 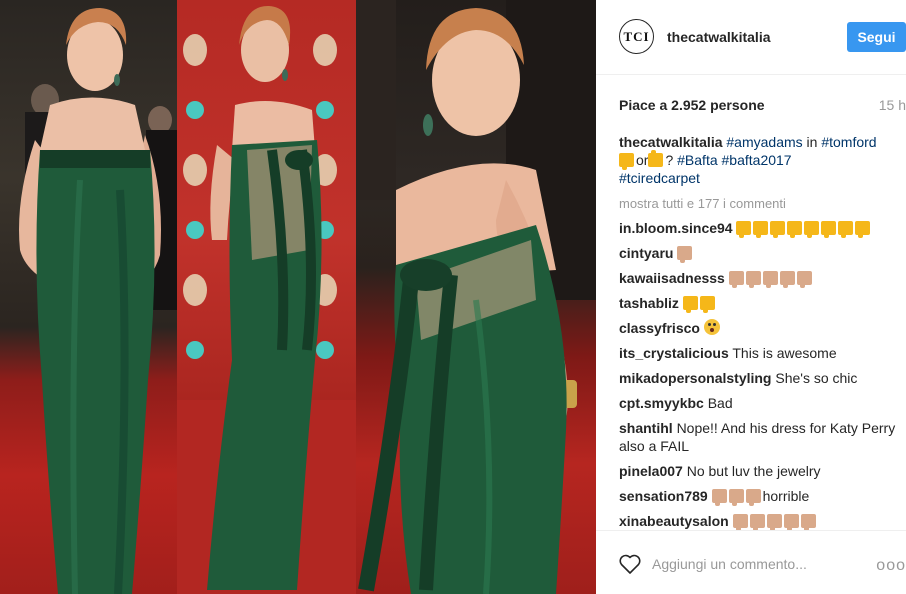 I want to click on comment-item: pinela007 No but luv the jewelry, so click(x=760, y=471).